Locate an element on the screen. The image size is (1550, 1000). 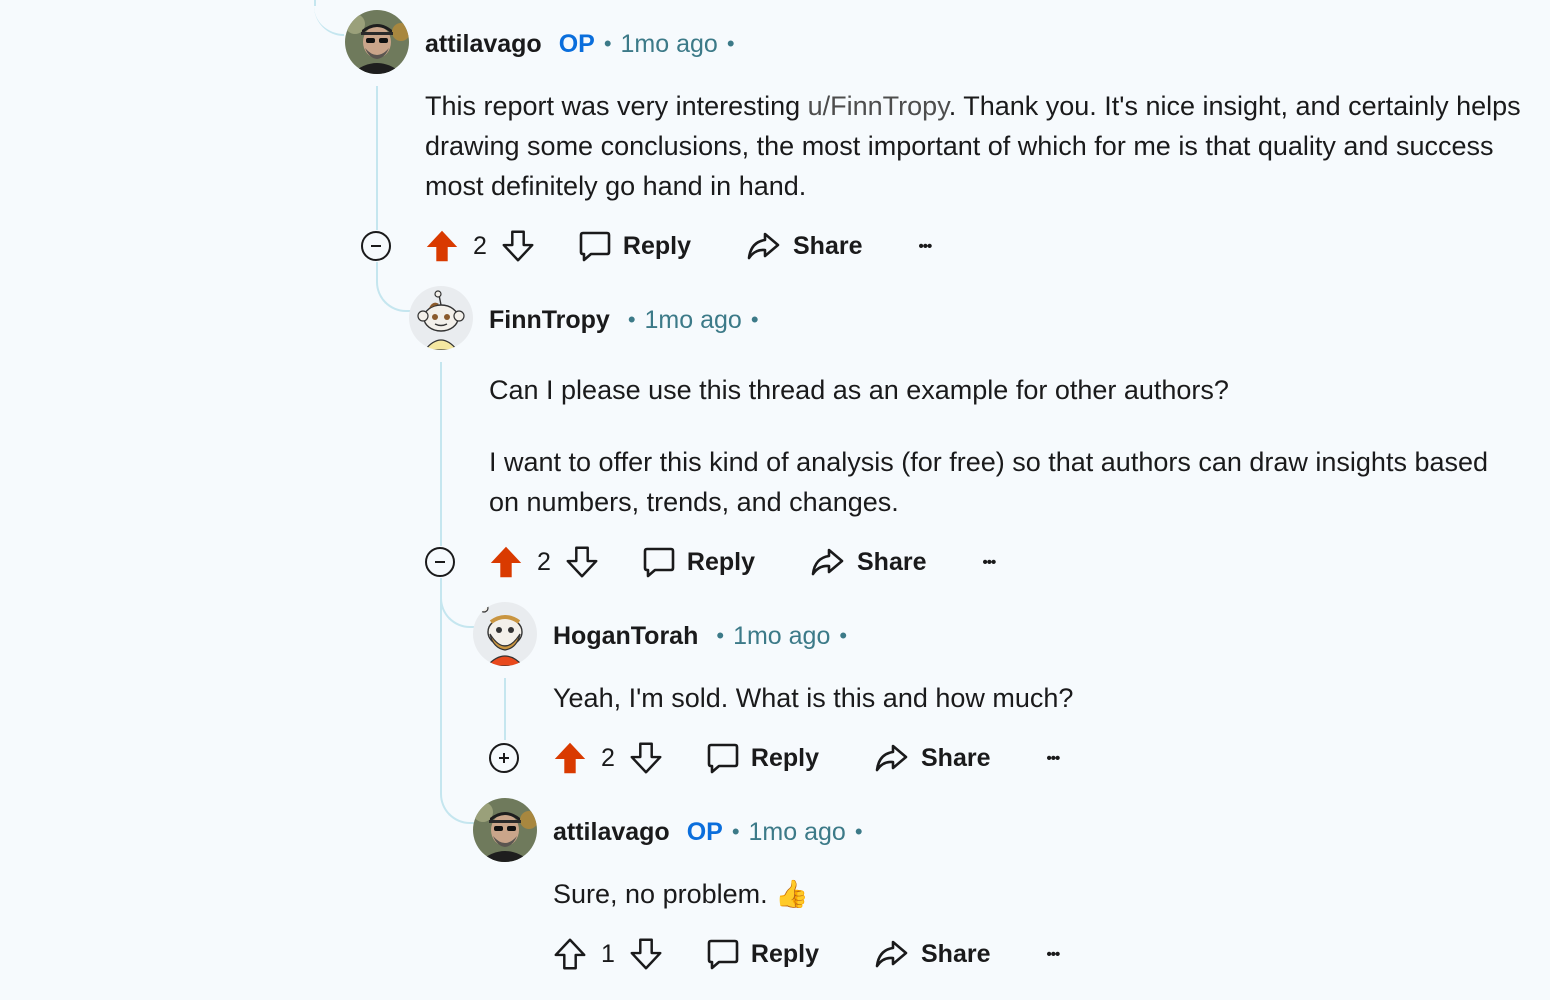
comment-actions: 1 Reply Share ••• is located at coordinates (805, 954).